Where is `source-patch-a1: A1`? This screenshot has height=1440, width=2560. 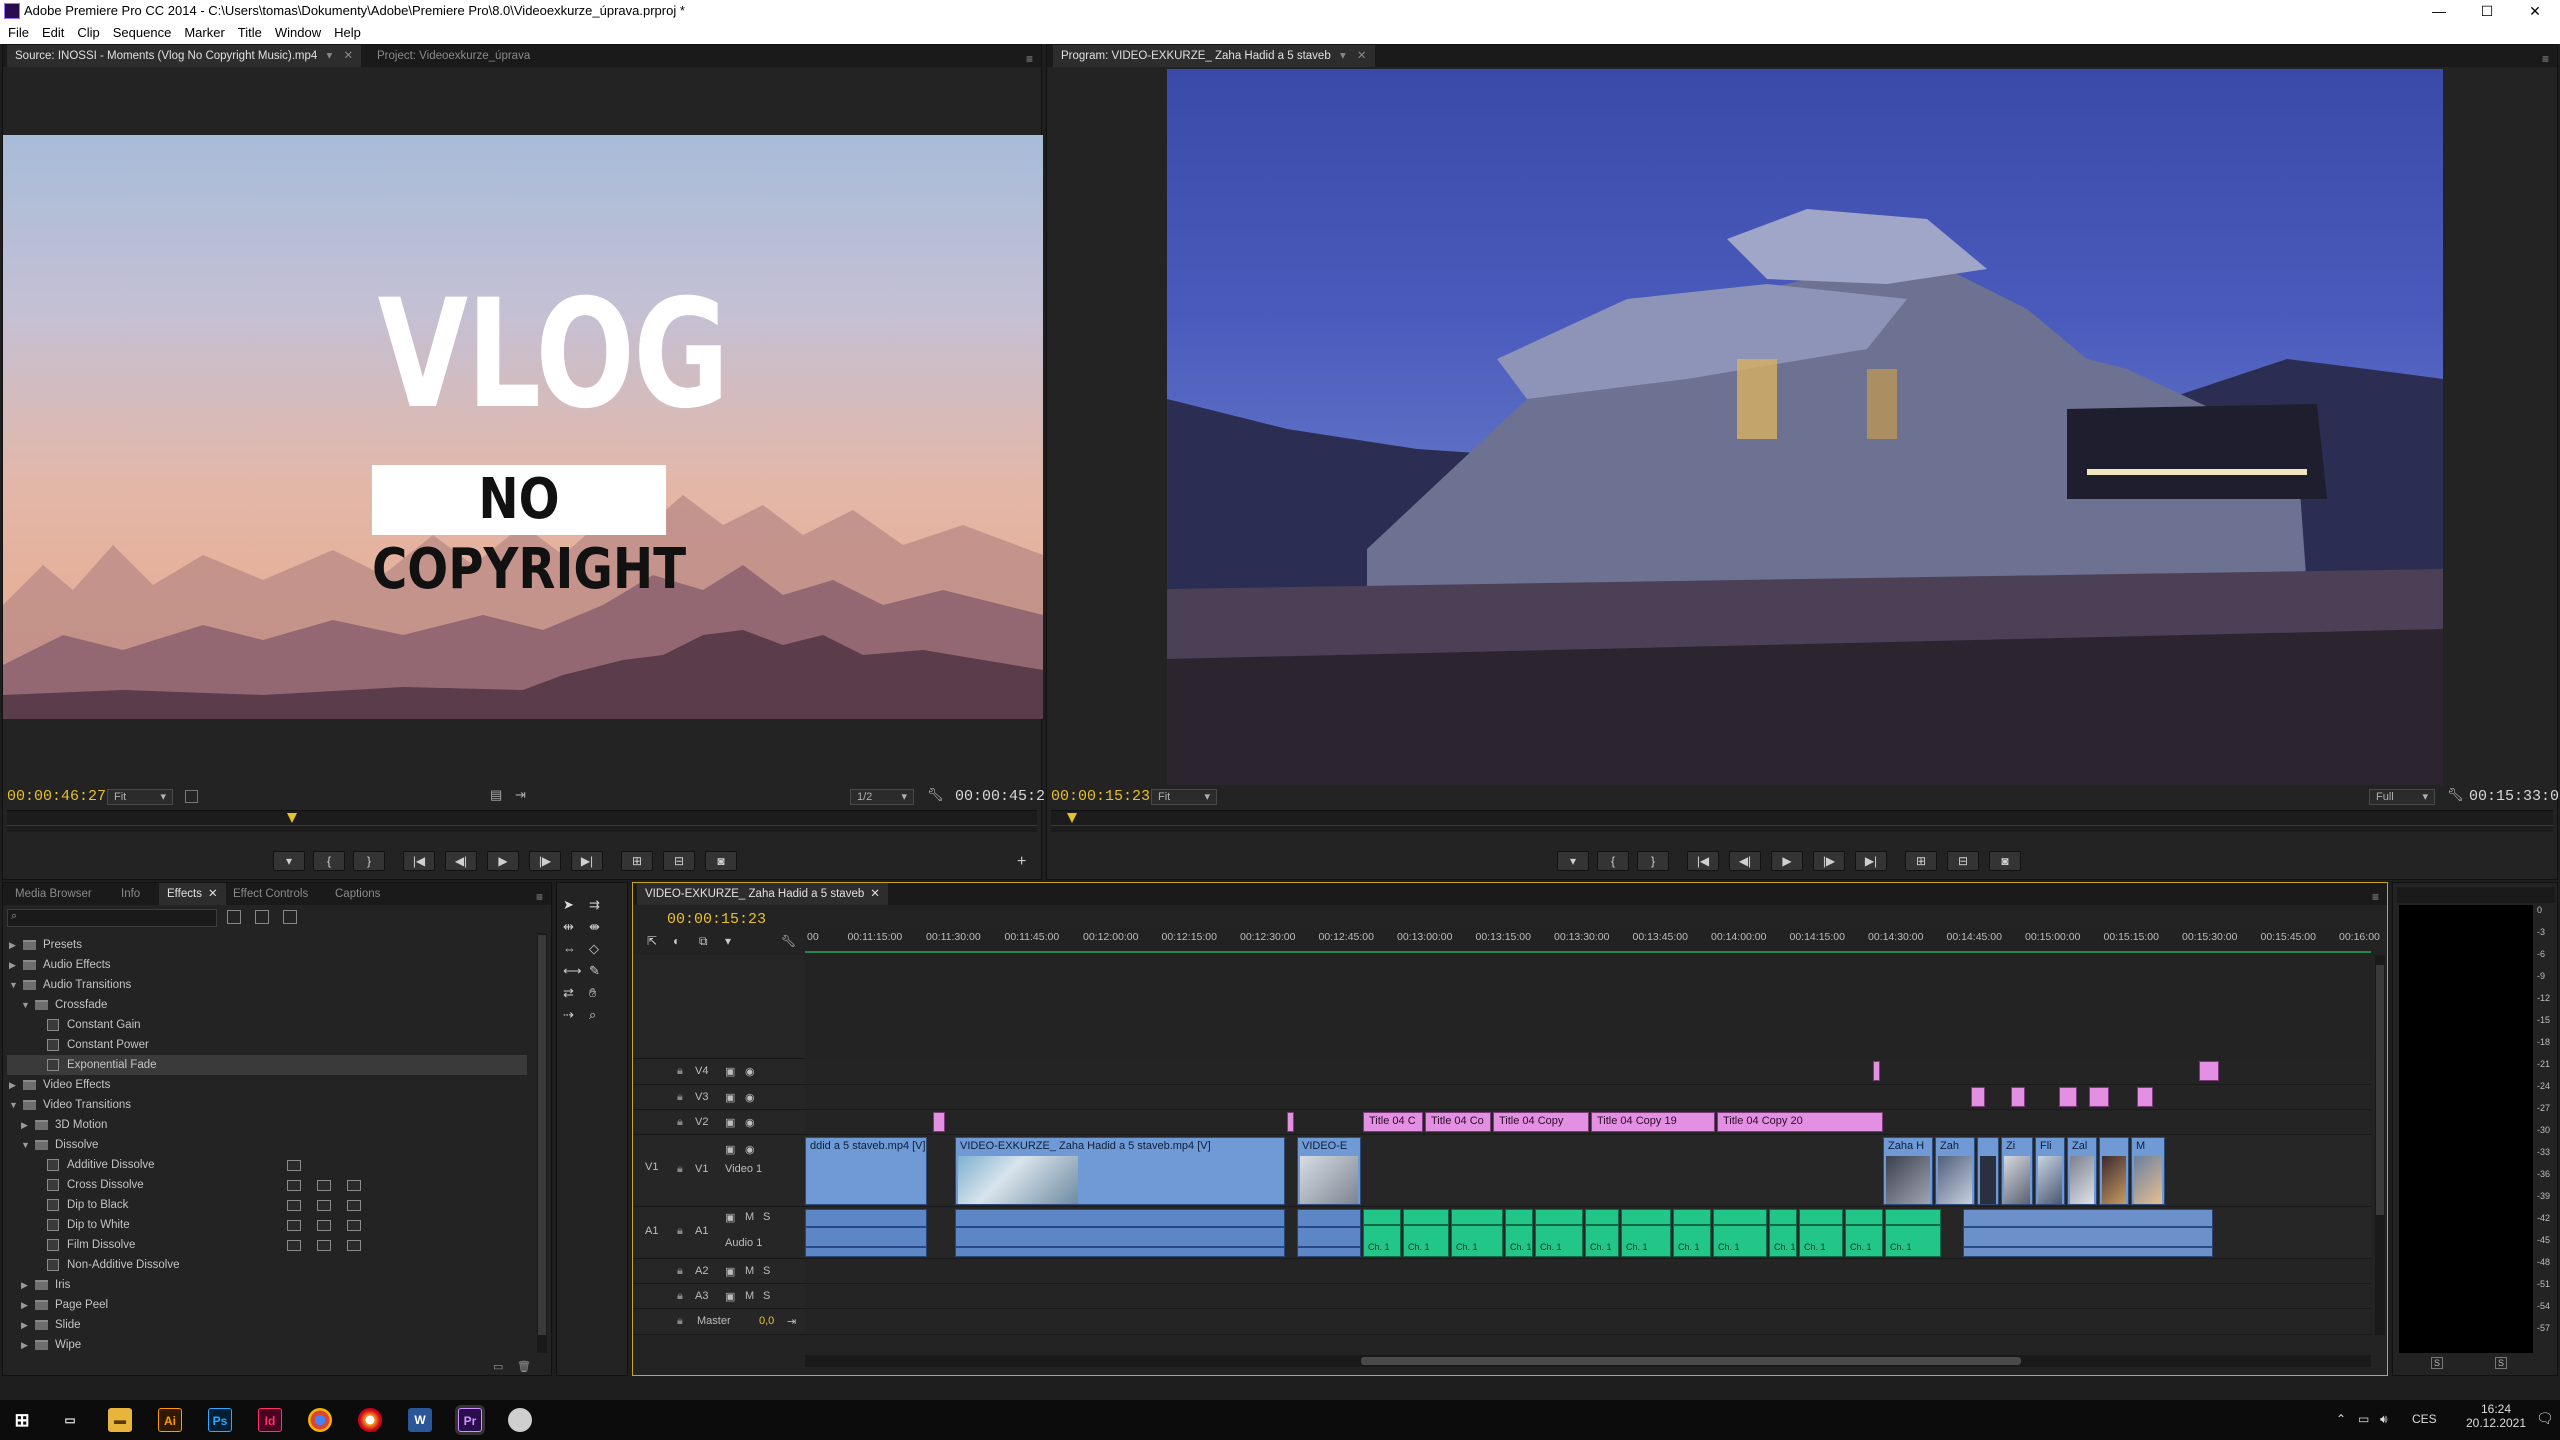 source-patch-a1: A1 is located at coordinates (651, 1231).